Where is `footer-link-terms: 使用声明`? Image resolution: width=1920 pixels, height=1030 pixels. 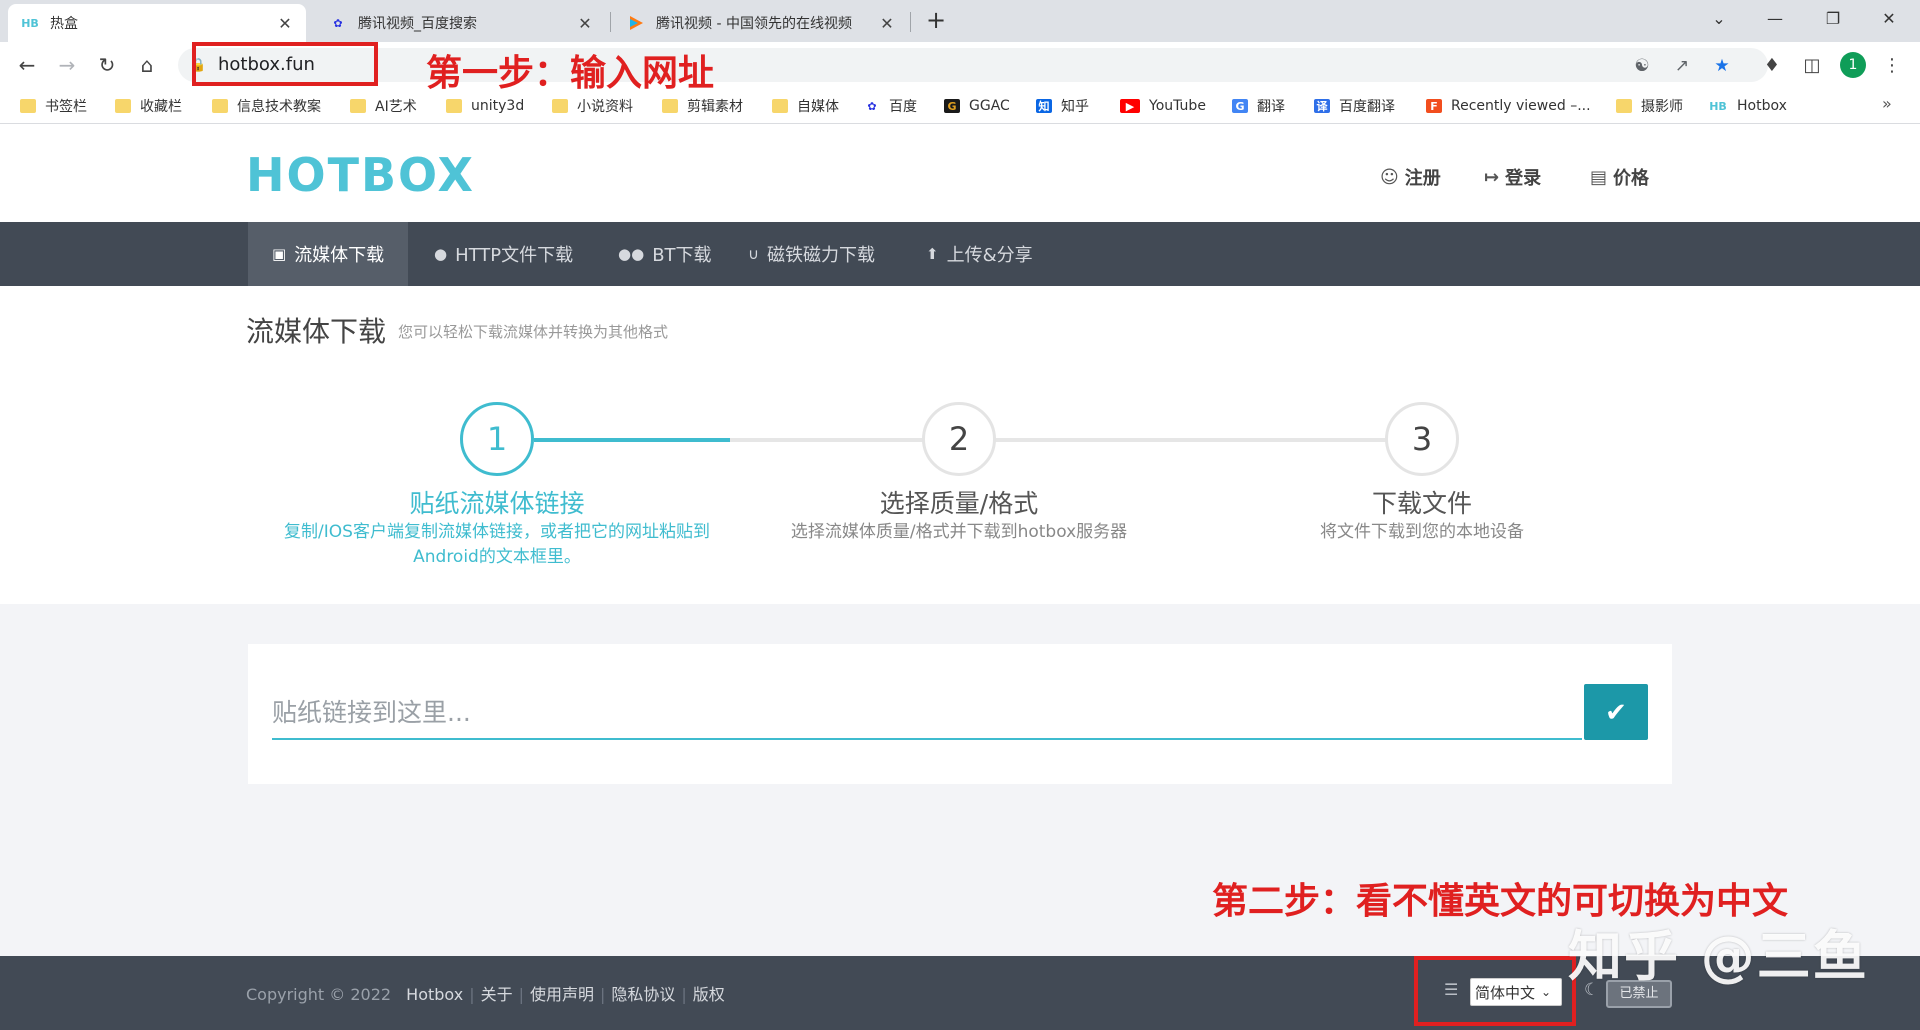 footer-link-terms: 使用声明 is located at coordinates (562, 994).